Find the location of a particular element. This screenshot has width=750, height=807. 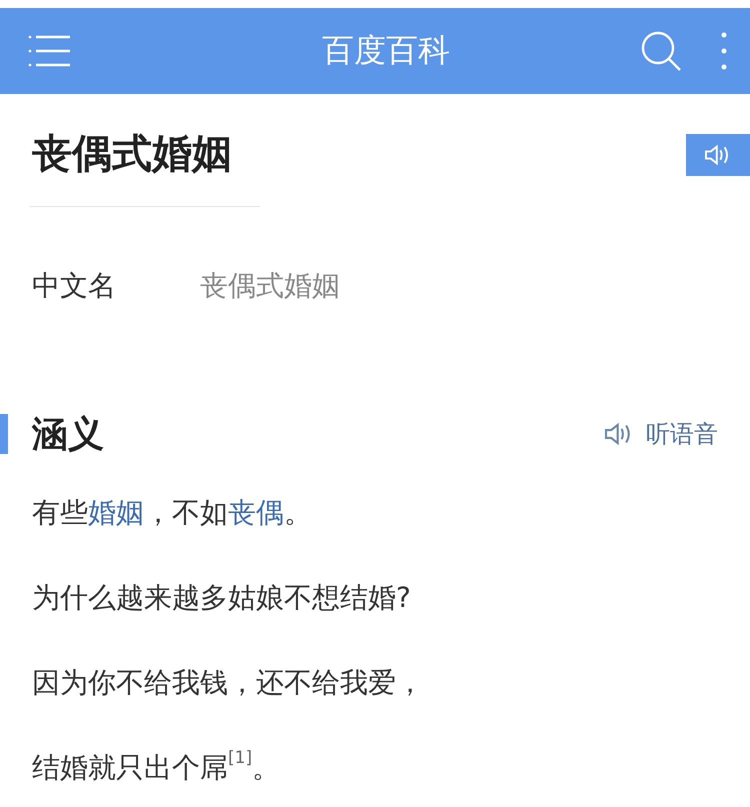

paragraph: 因为你不给我钱，还不给我爱， is located at coordinates (228, 683).